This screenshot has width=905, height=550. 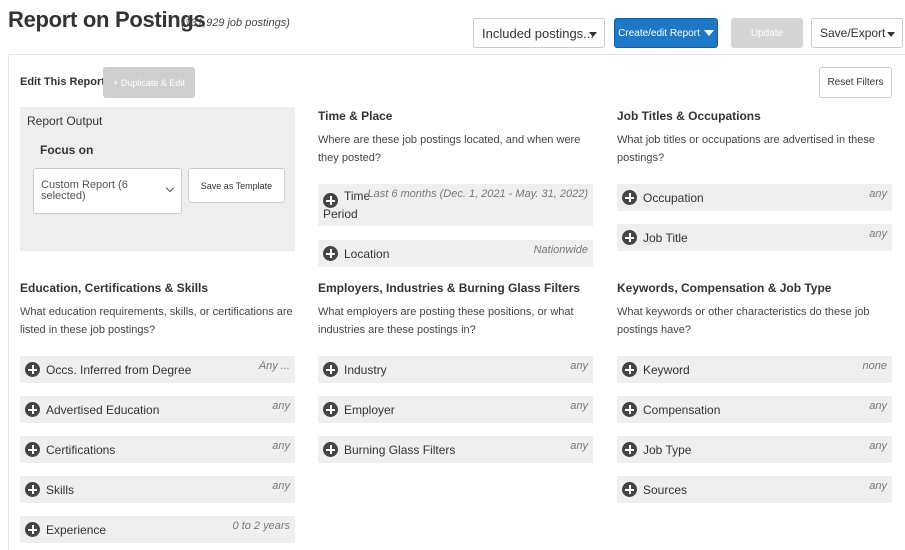 What do you see at coordinates (754, 369) in the screenshot?
I see `filter-keyword: Keyword none` at bounding box center [754, 369].